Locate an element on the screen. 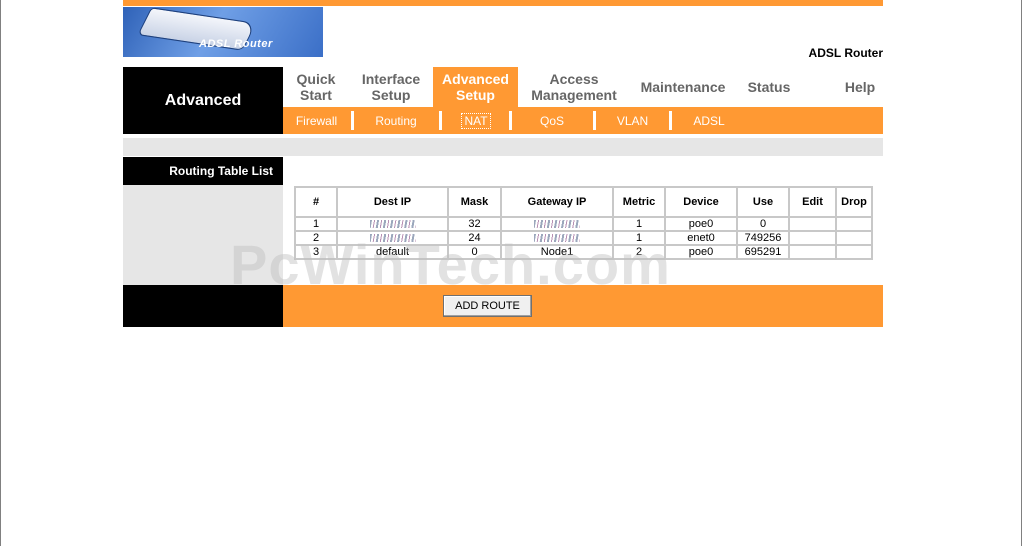 Image resolution: width=1022 pixels, height=546 pixels. tab-label: Access Management is located at coordinates (574, 87).